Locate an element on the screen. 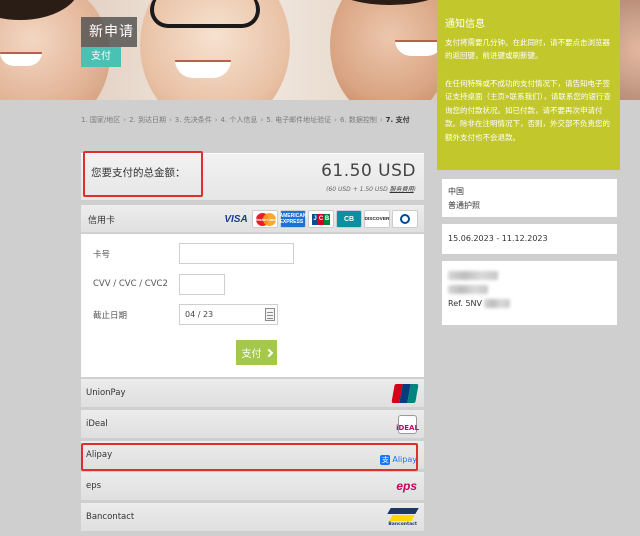  diners-club-logo-icon is located at coordinates (405, 219).